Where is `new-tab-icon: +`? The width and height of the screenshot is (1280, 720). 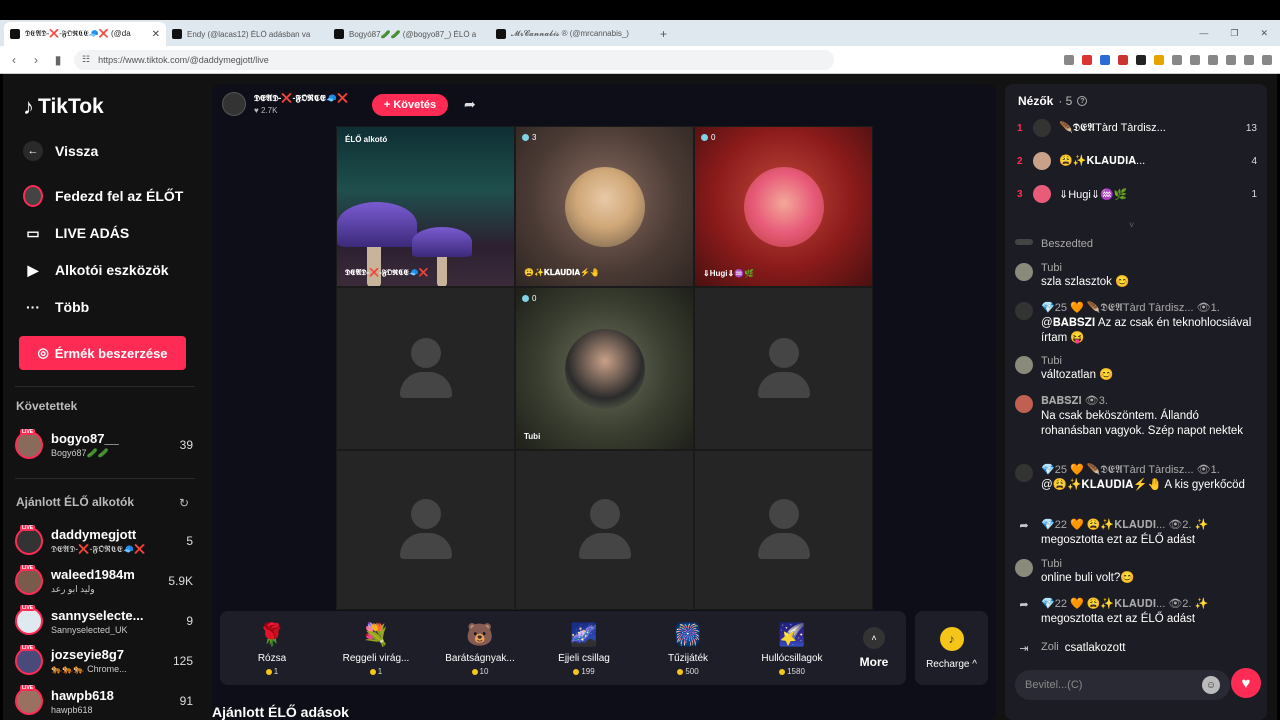 new-tab-icon: + is located at coordinates (663, 34).